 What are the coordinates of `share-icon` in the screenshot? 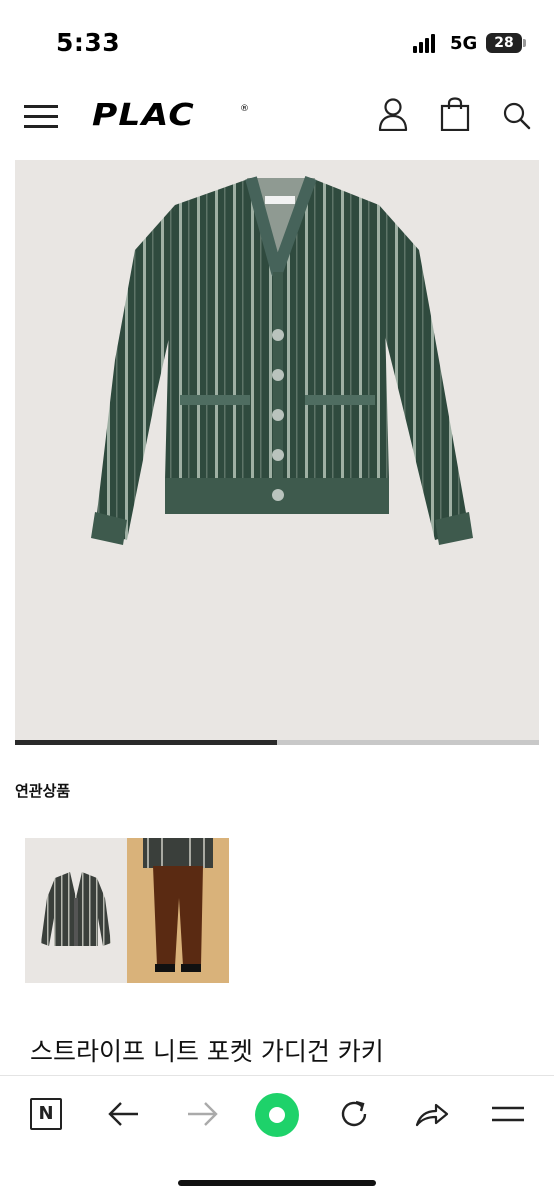 It's located at (432, 1114).